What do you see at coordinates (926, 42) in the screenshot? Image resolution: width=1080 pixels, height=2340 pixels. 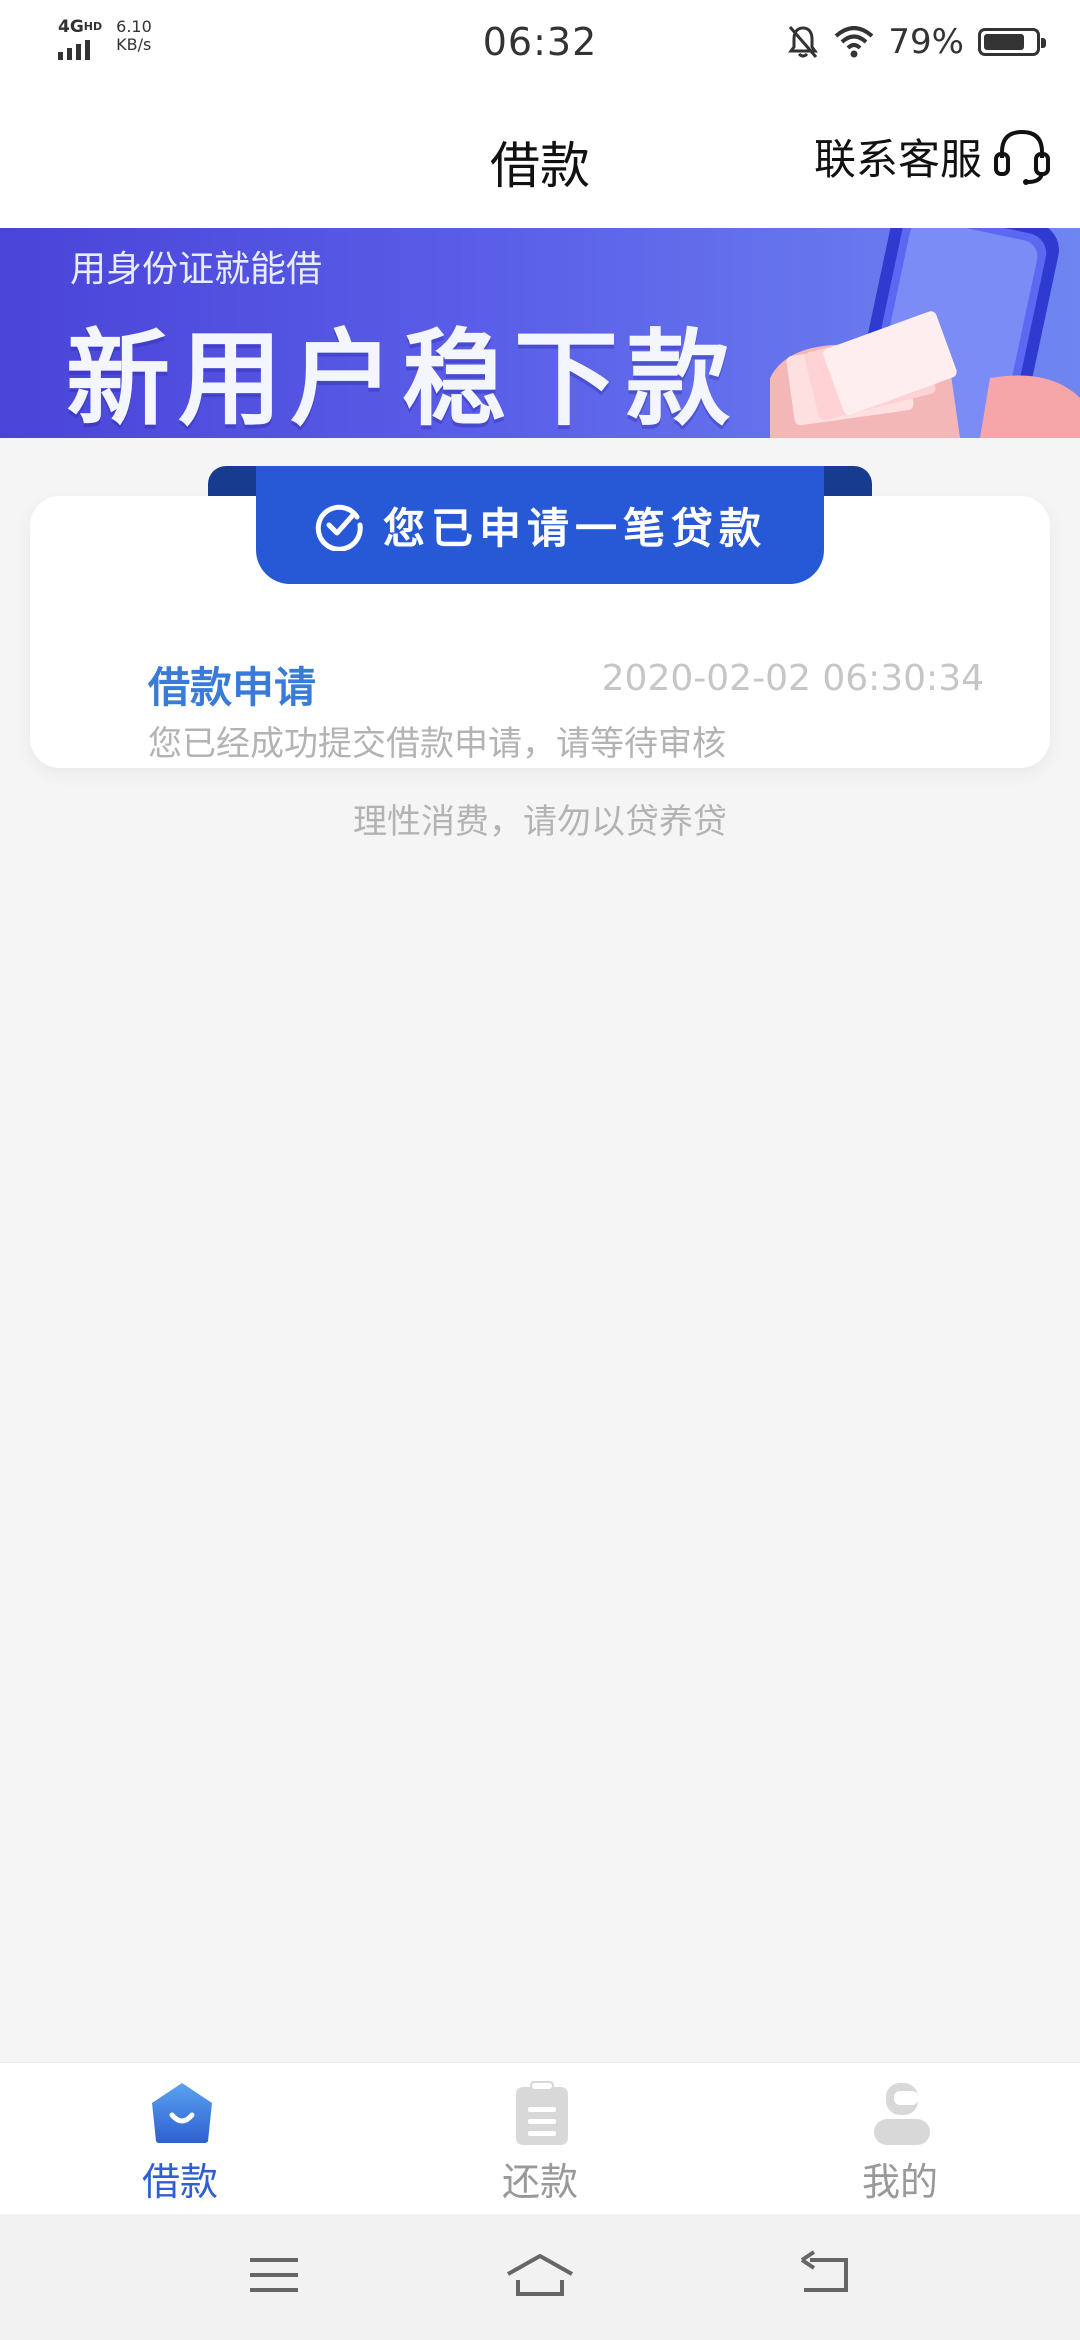 I see `battery-percent: 79%` at bounding box center [926, 42].